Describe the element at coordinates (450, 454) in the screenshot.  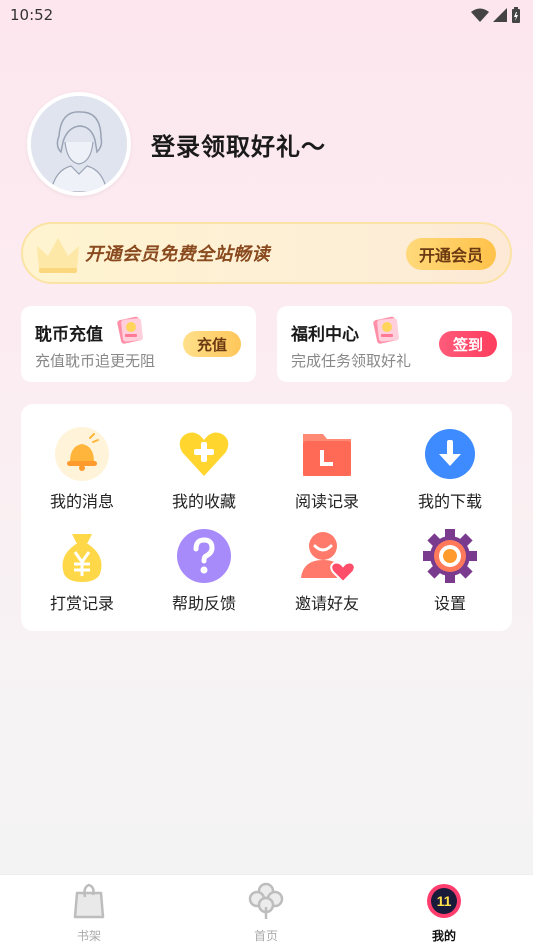
I see `download-icon` at that location.